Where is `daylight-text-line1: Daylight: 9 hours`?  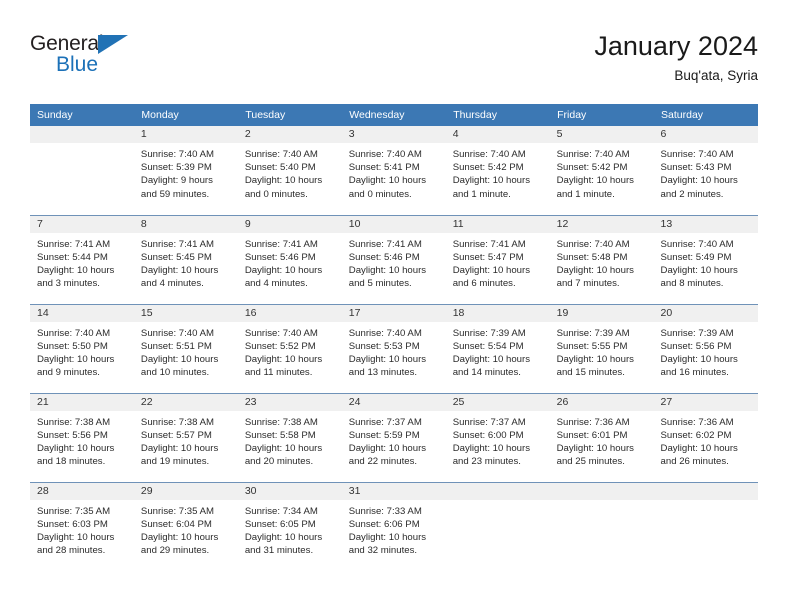 daylight-text-line1: Daylight: 9 hours is located at coordinates (176, 181).